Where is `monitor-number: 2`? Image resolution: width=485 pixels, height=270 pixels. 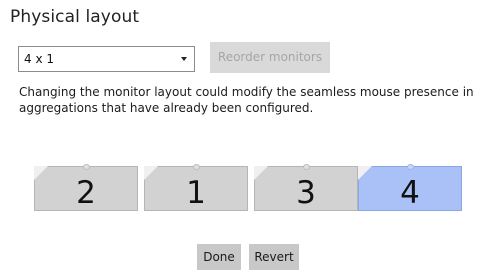 monitor-number: 2 is located at coordinates (86, 193).